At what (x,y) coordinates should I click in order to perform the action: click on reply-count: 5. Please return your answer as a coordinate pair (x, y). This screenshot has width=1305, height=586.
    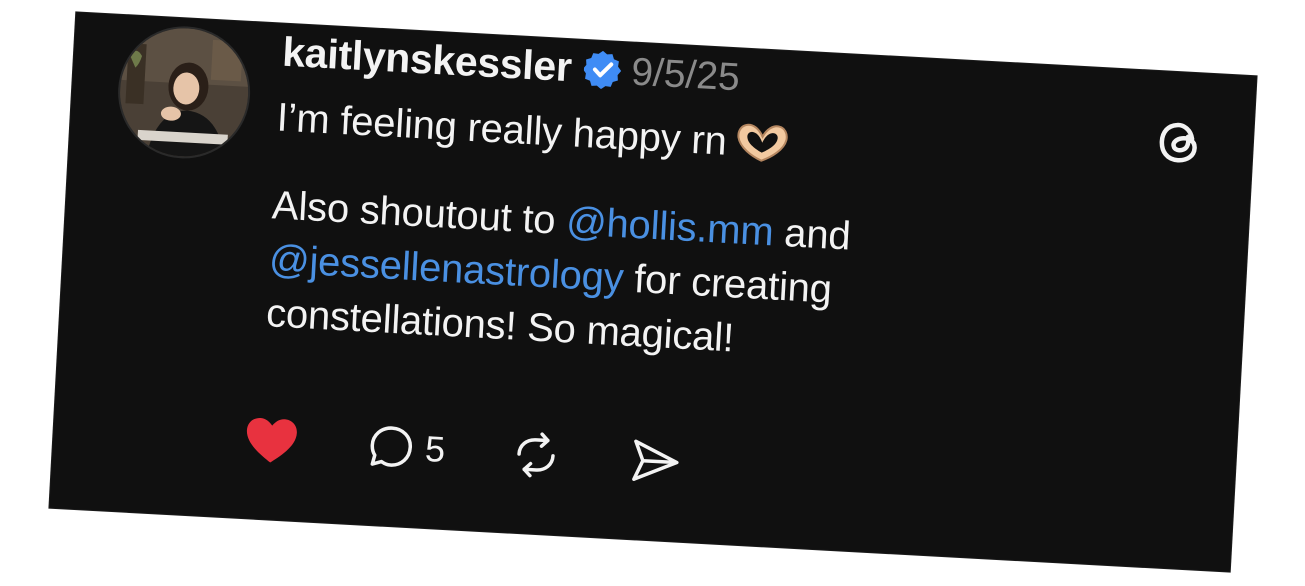
    Looking at the image, I should click on (435, 448).